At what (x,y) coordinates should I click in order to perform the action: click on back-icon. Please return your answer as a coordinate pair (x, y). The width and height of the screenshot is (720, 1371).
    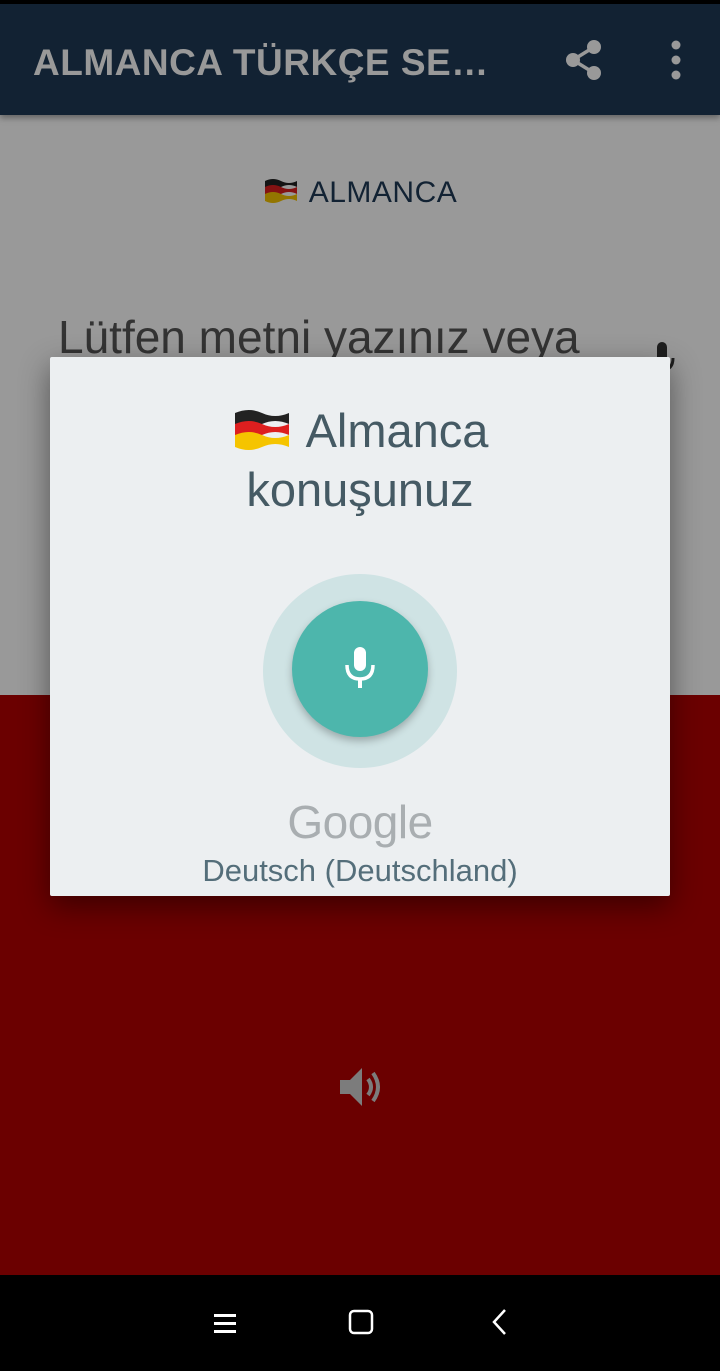
    Looking at the image, I should click on (500, 1322).